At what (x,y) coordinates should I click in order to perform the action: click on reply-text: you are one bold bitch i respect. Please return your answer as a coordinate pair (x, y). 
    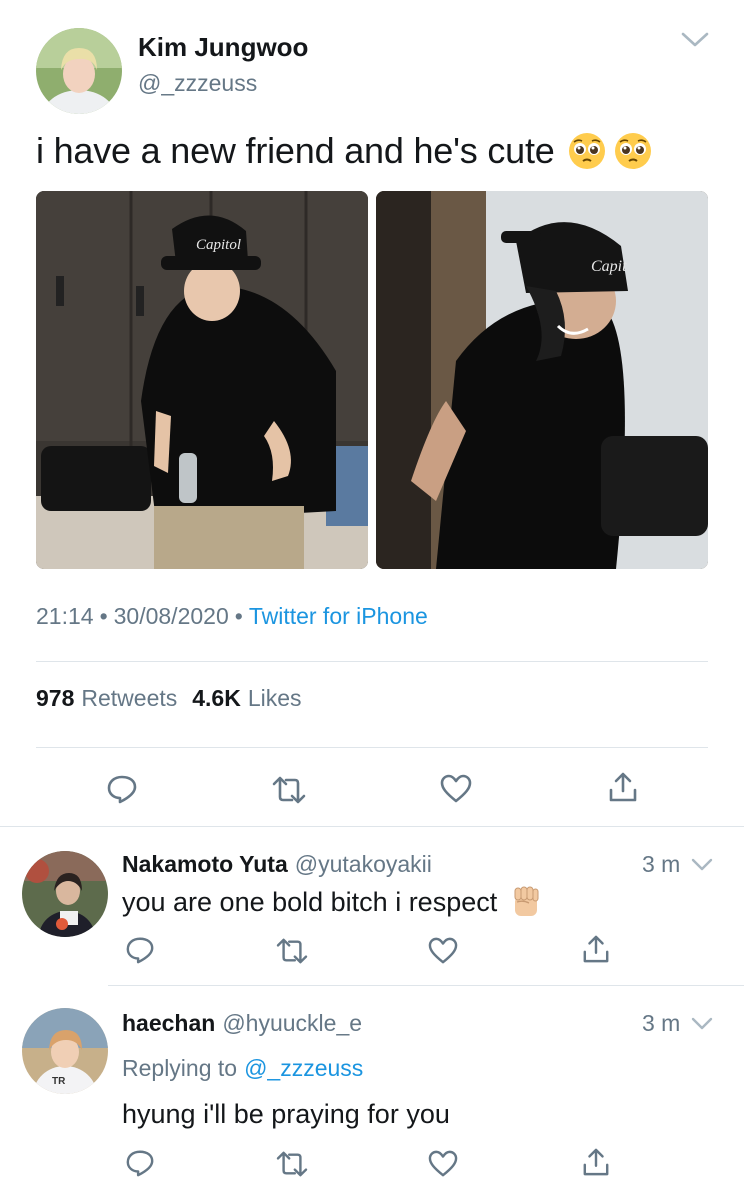
    Looking at the image, I should click on (310, 901).